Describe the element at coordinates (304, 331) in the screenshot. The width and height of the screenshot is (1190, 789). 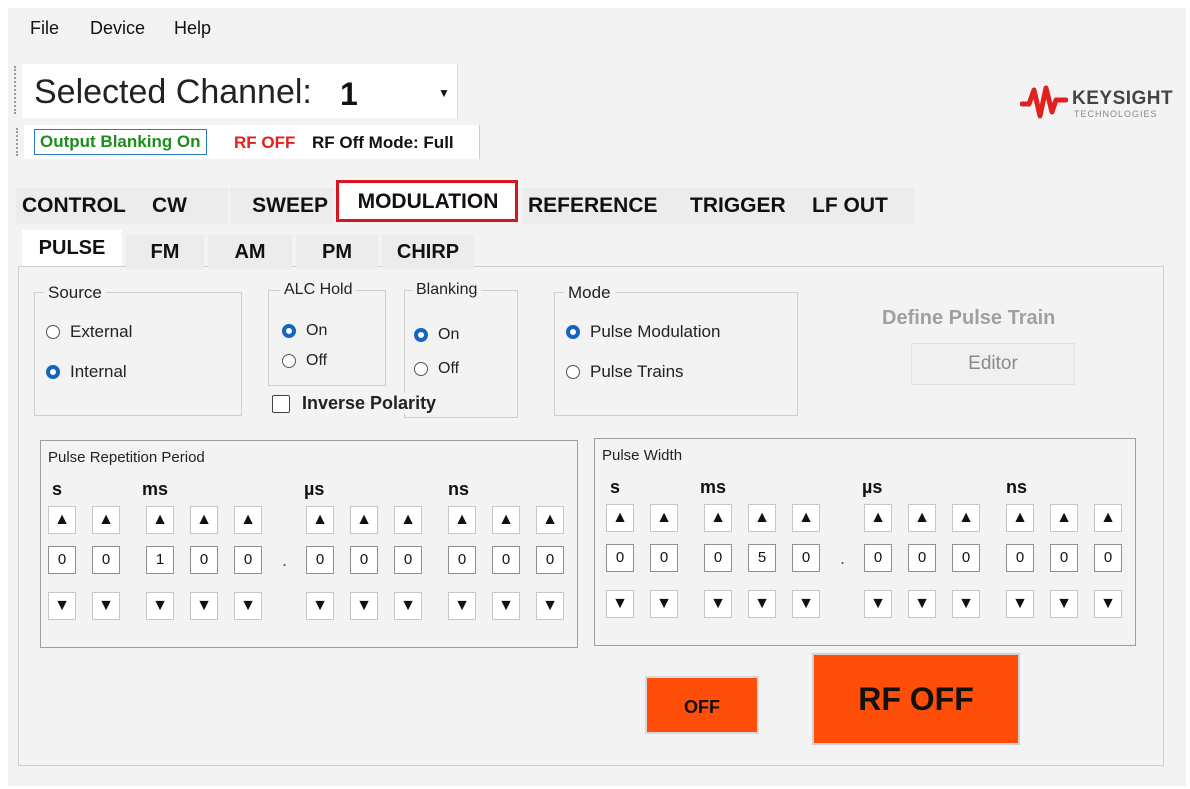
I see `alc-hold-on-radio: On` at that location.